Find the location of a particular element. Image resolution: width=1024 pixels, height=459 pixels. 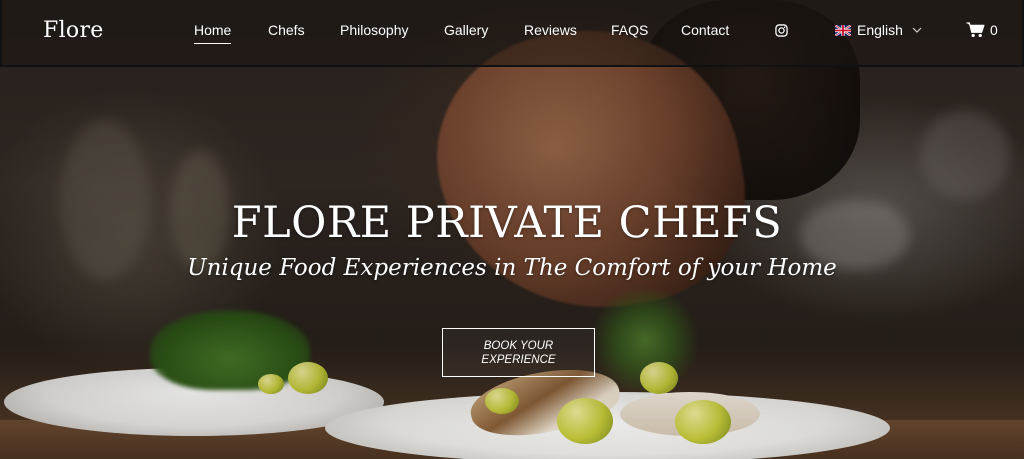

cart-icon is located at coordinates (975, 30).